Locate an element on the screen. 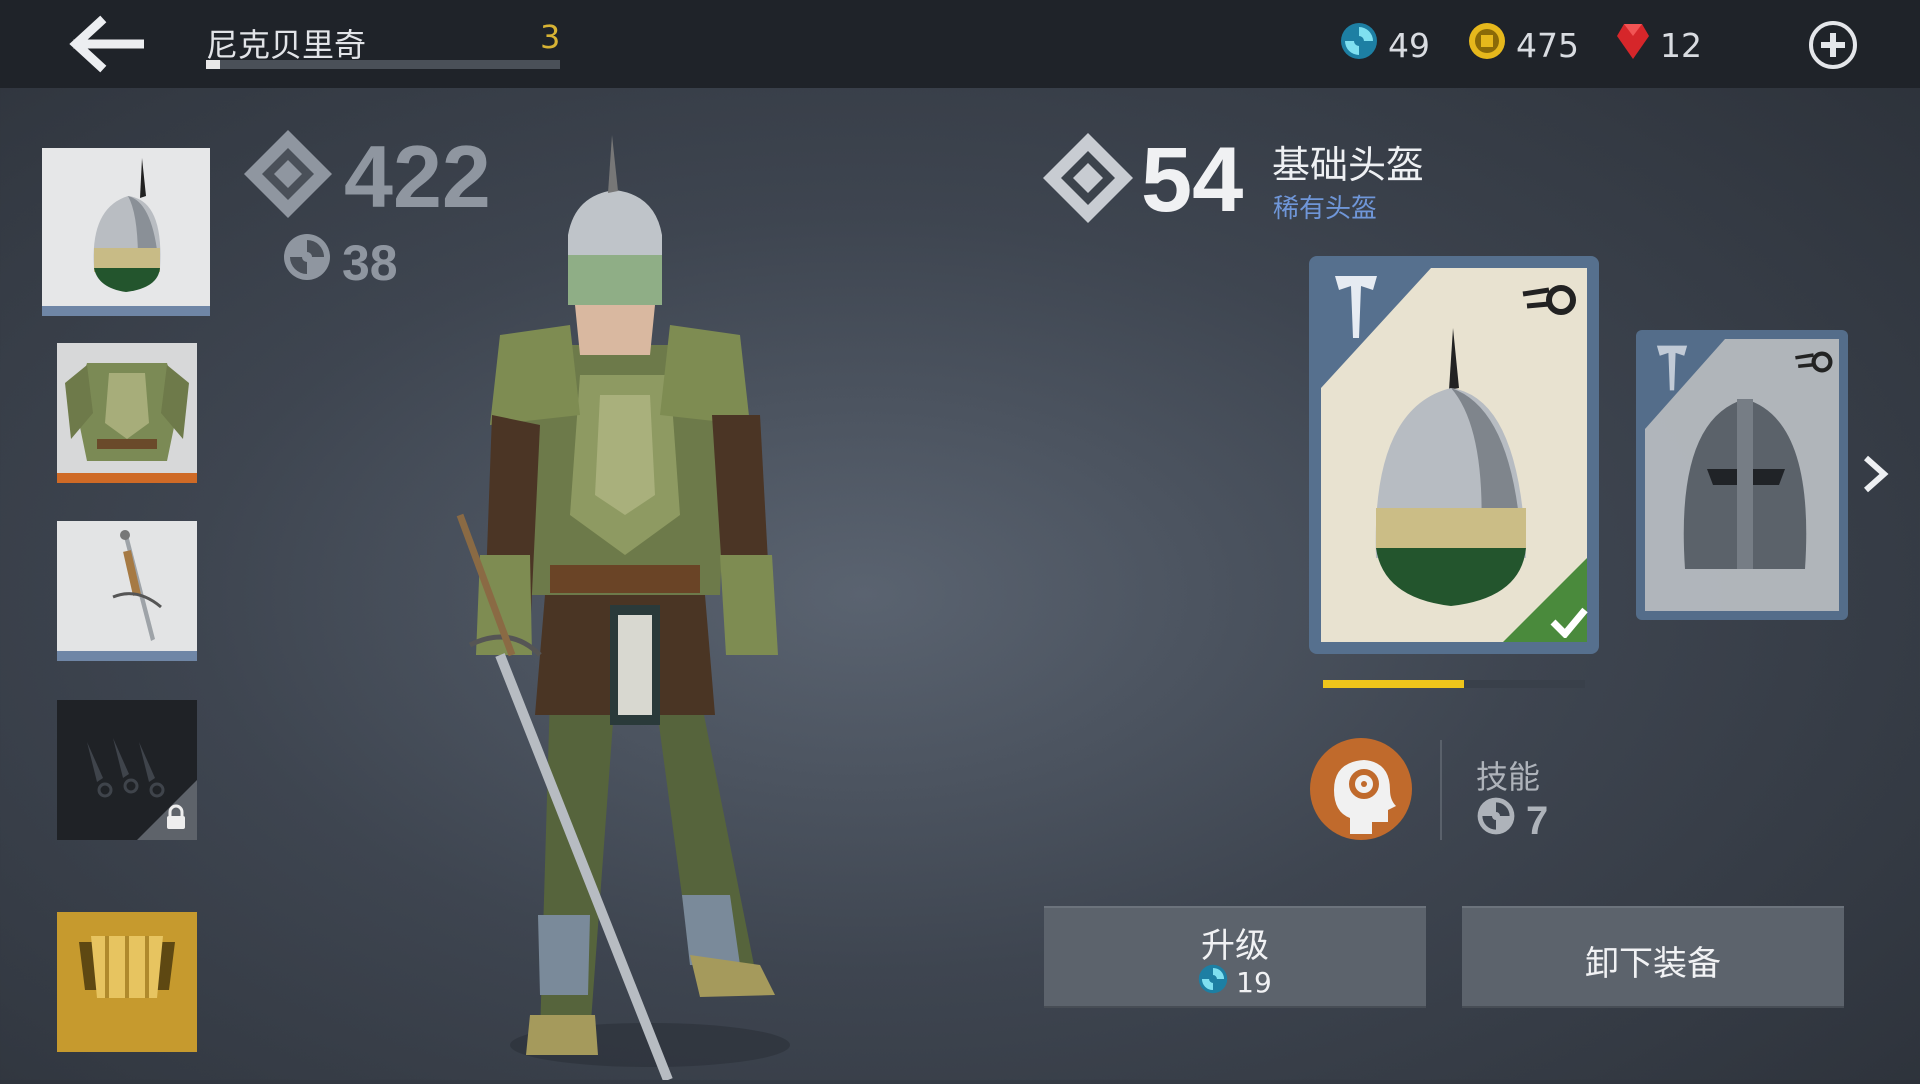 Image resolution: width=1920 pixels, height=1084 pixels. slot-armor-bar is located at coordinates (127, 478).